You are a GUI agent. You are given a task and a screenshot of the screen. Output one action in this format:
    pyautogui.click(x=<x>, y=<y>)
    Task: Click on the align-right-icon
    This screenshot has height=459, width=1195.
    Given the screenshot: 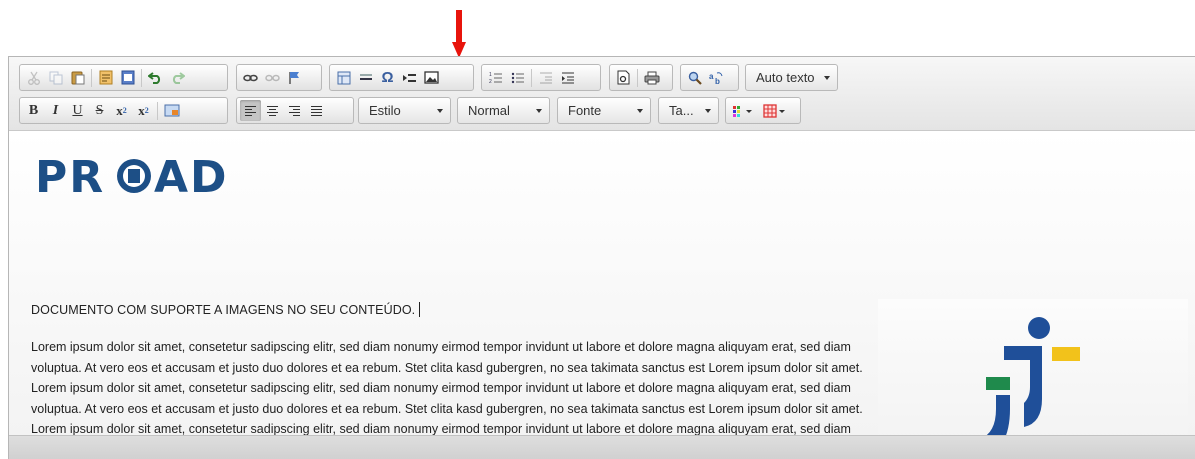 What is the action you would take?
    pyautogui.click(x=294, y=110)
    